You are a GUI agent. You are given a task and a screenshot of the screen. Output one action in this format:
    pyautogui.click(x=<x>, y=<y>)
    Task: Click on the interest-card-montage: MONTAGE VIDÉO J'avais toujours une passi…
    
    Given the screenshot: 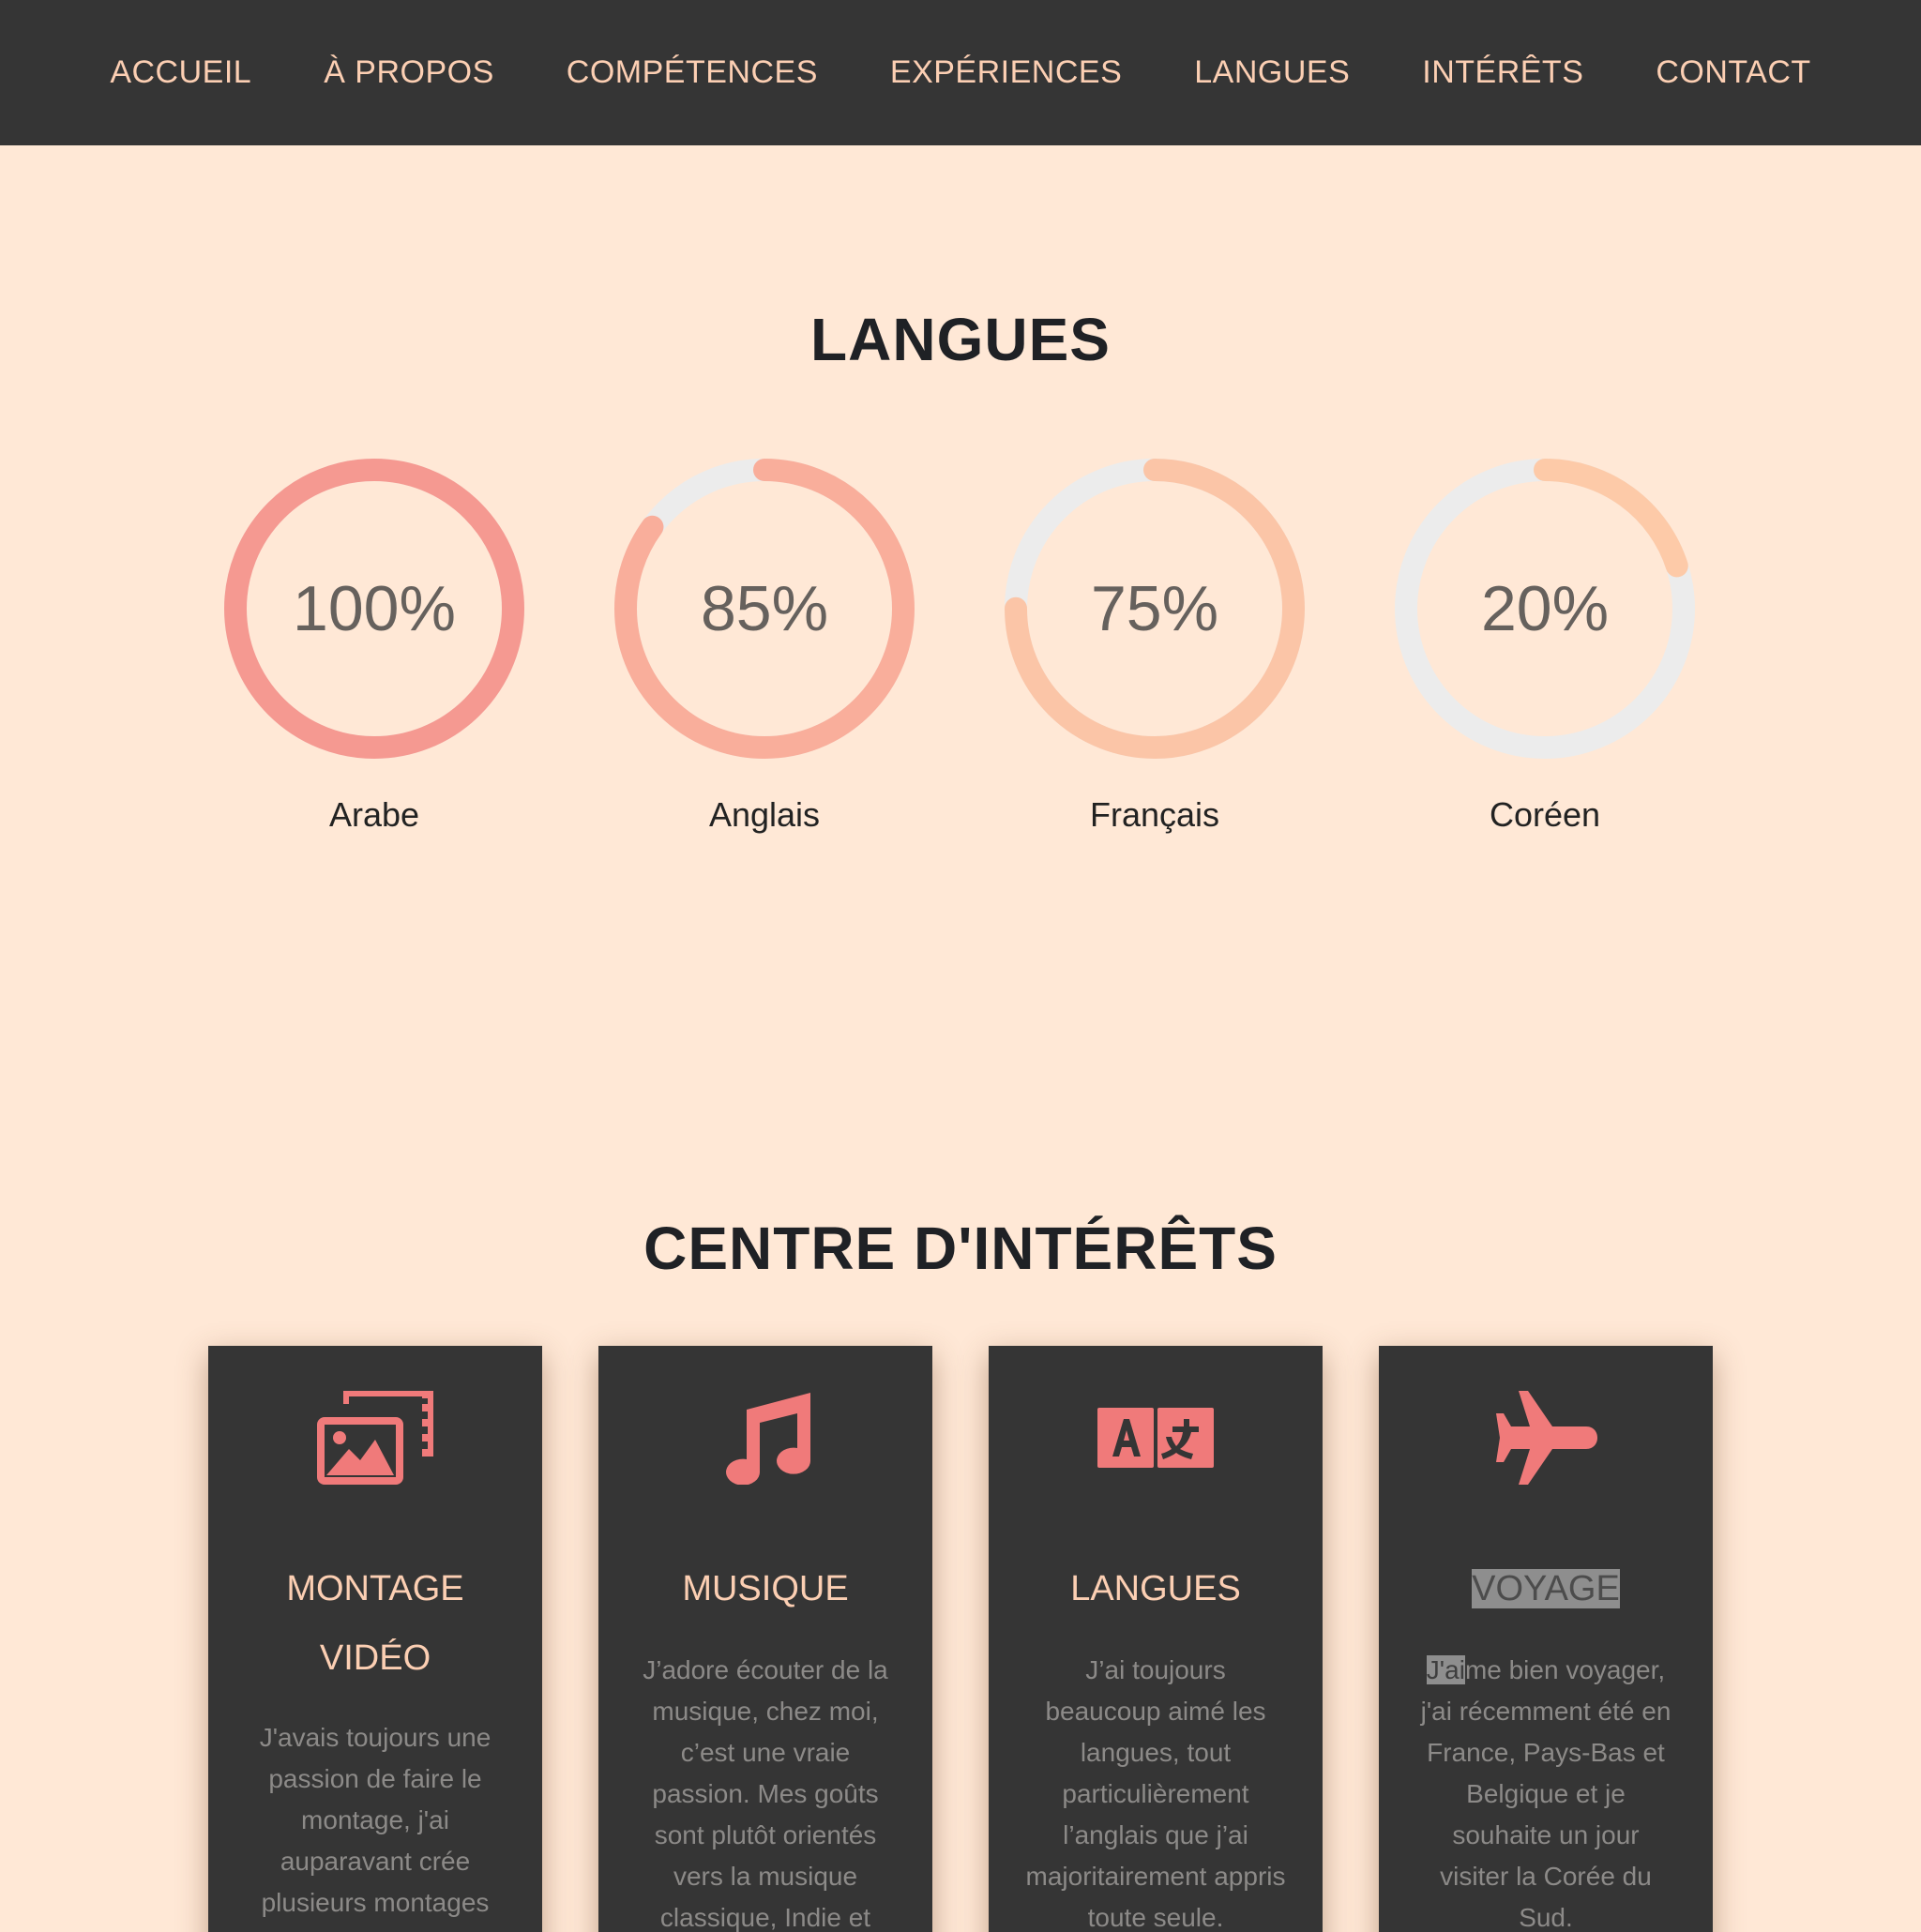 What is the action you would take?
    pyautogui.click(x=375, y=1639)
    